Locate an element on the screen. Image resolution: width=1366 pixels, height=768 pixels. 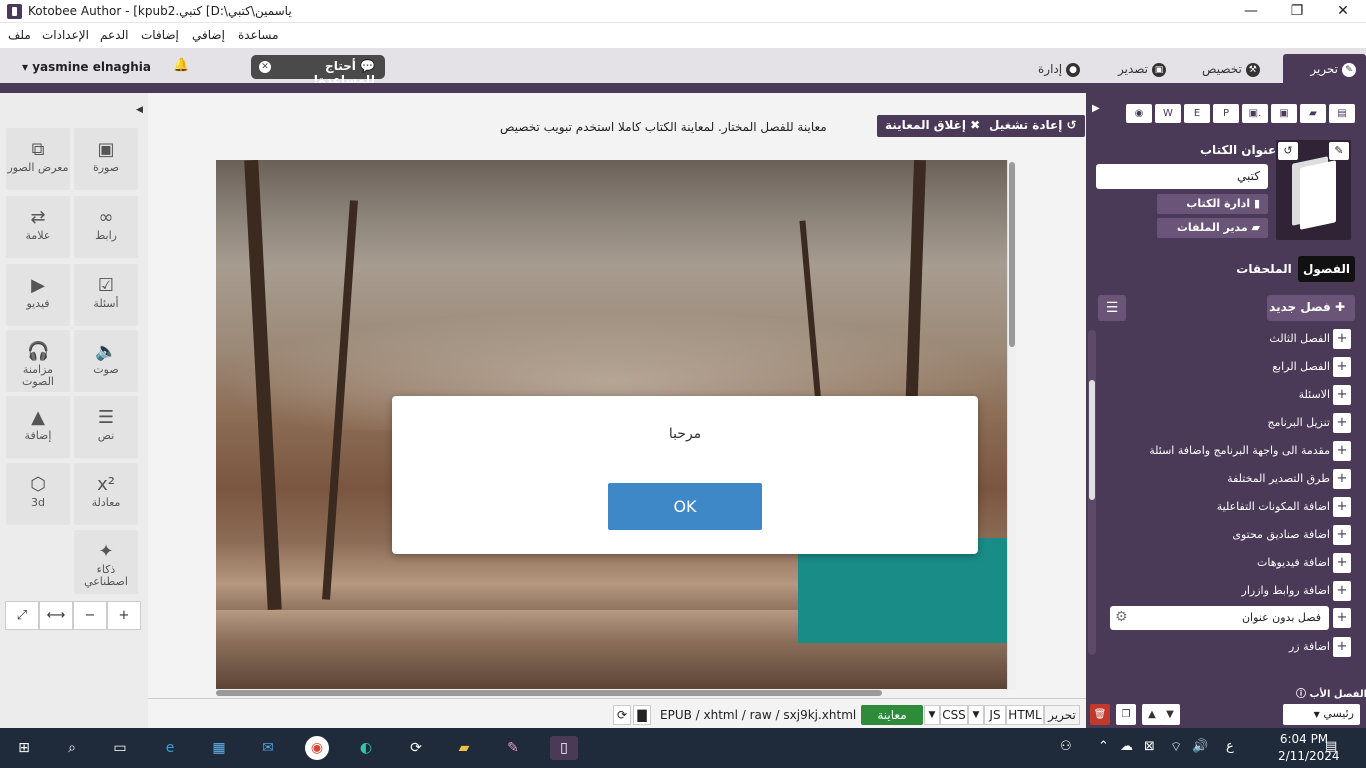
menu-addons: إضافات is located at coordinates (160, 35).